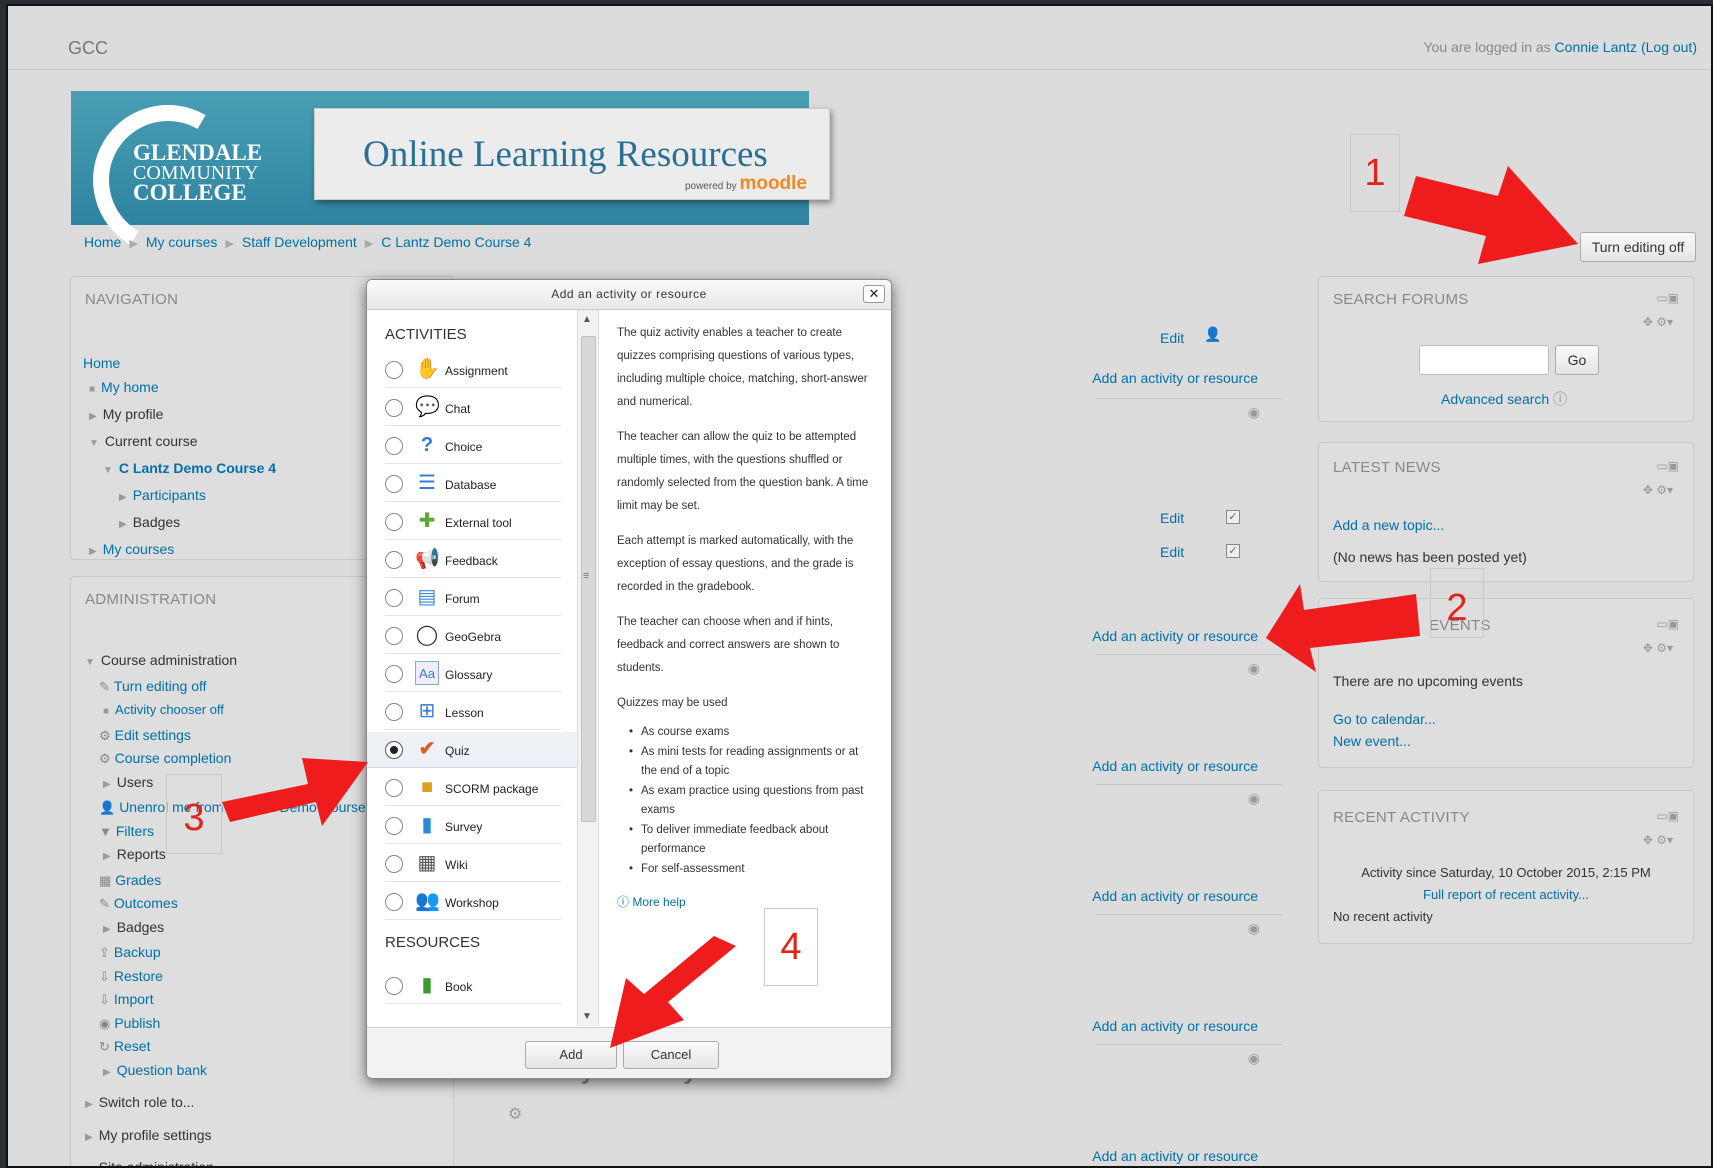  What do you see at coordinates (162, 1070) in the screenshot?
I see `admin-question-bank: Question bank` at bounding box center [162, 1070].